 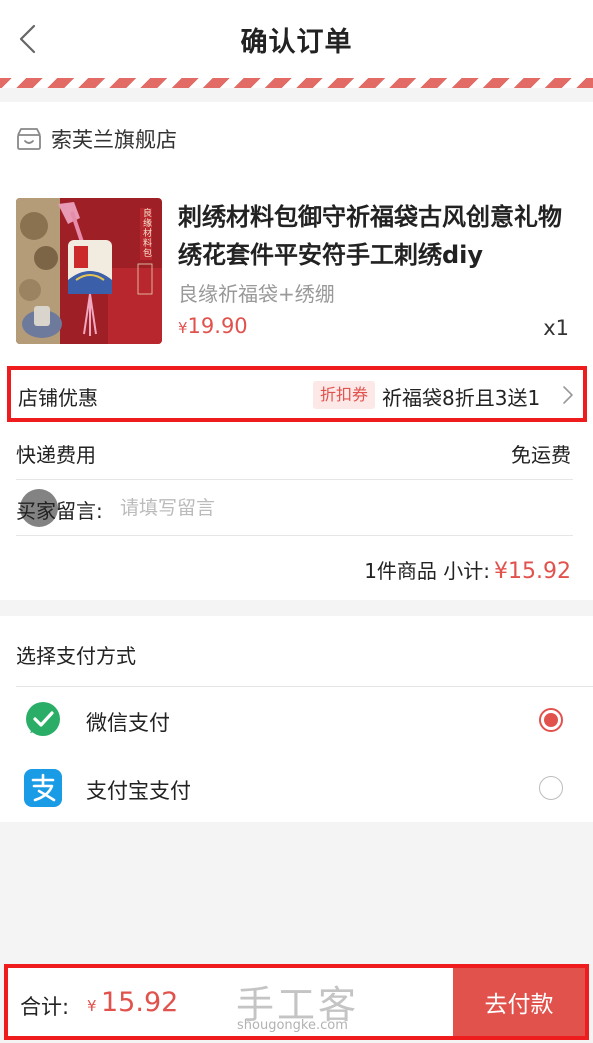 I want to click on product-spec: 良缘祈福袋+绣绷, so click(x=256, y=294).